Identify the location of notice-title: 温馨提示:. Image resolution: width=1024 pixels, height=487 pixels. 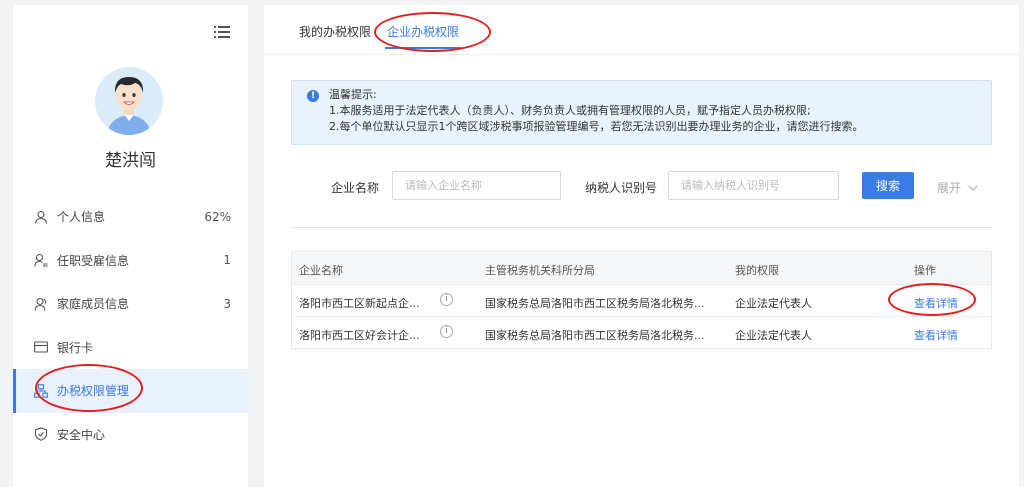
(353, 94).